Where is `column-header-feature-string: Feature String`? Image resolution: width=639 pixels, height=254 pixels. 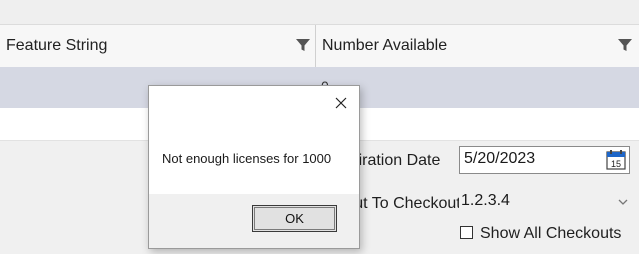
column-header-feature-string: Feature String is located at coordinates (158, 46).